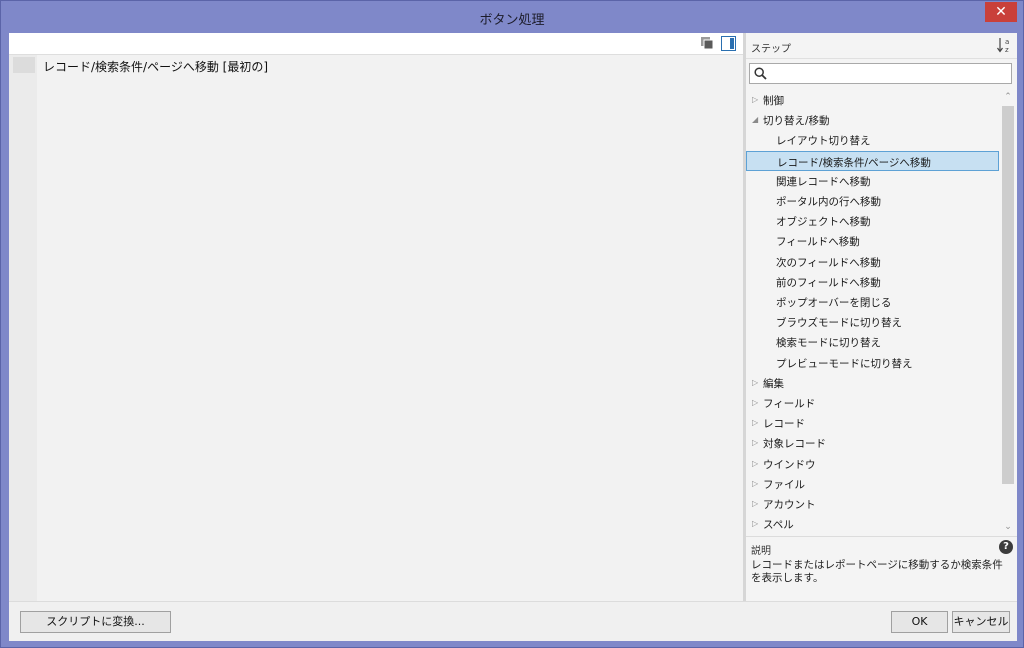 The width and height of the screenshot is (1024, 648). Describe the element at coordinates (872, 241) in the screenshot. I see `tree-step-item: フィールドへ移動` at that location.